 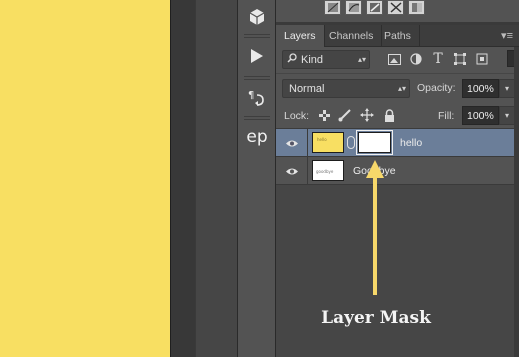 What do you see at coordinates (346, 88) in the screenshot?
I see `blend-mode-select: Normal ▴▾` at bounding box center [346, 88].